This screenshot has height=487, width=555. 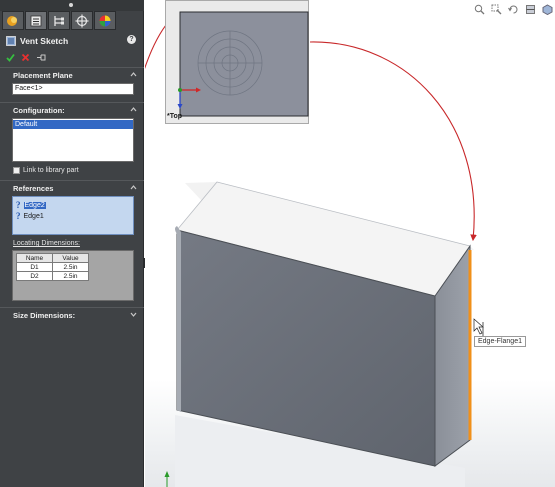 What do you see at coordinates (43, 75) in the screenshot?
I see `placement-plane-heading: Placement Plane` at bounding box center [43, 75].